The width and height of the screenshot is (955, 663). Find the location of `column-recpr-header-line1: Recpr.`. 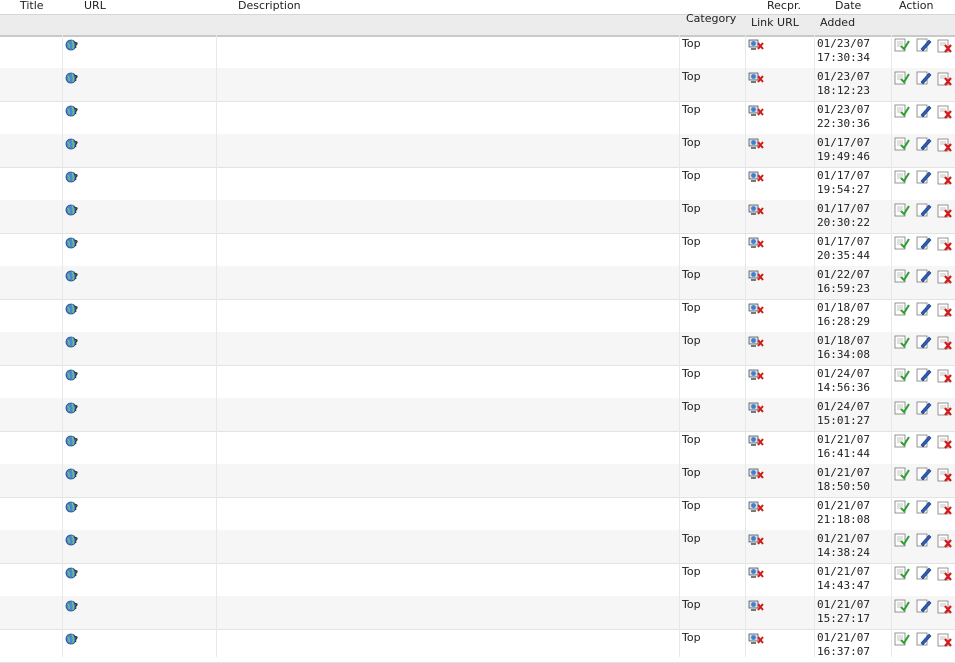

column-recpr-header-line1: Recpr. is located at coordinates (784, 6).